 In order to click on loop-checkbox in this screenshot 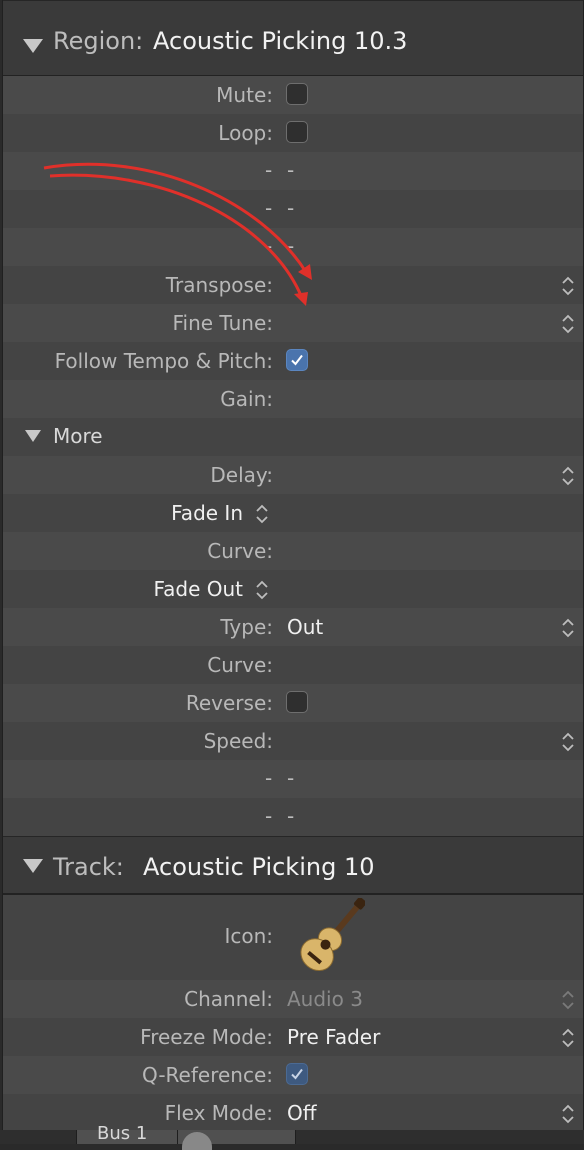, I will do `click(297, 132)`.